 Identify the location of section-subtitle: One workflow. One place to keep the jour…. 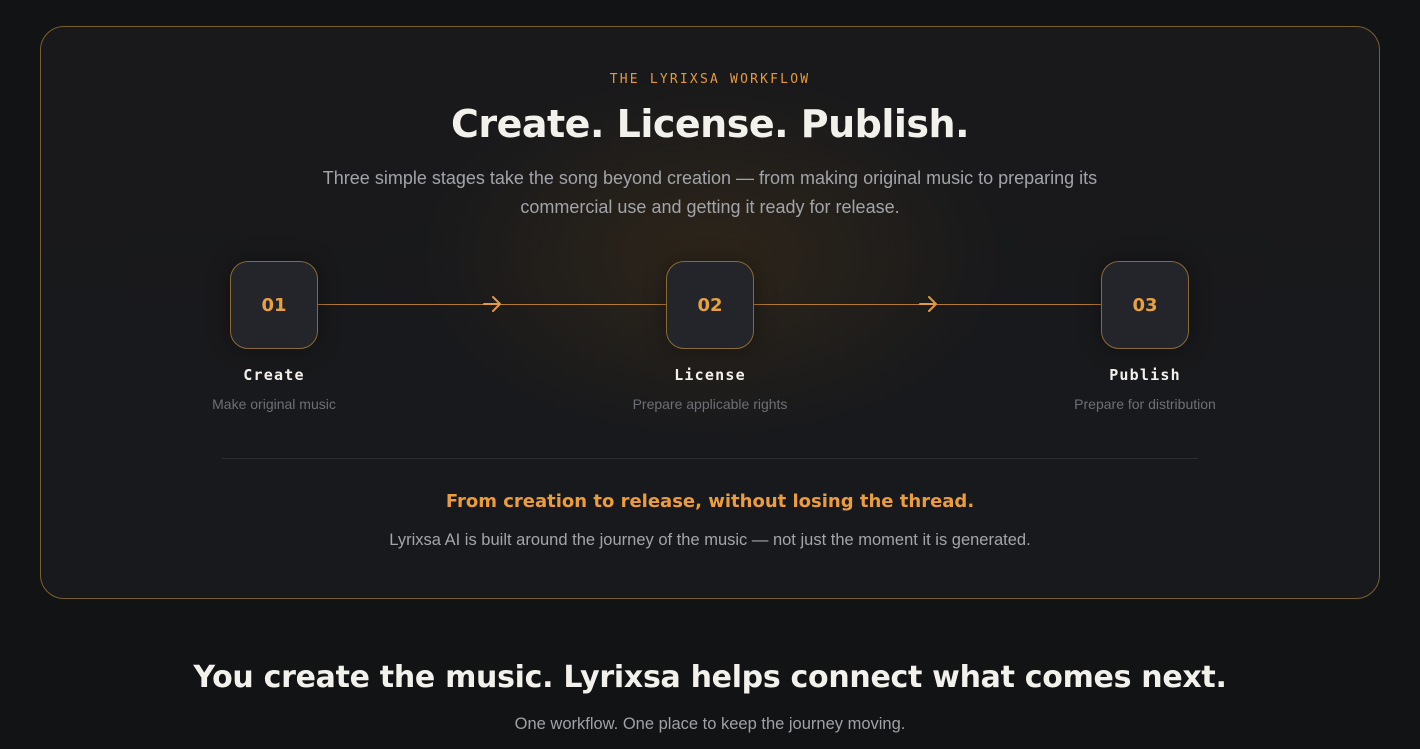
(710, 724).